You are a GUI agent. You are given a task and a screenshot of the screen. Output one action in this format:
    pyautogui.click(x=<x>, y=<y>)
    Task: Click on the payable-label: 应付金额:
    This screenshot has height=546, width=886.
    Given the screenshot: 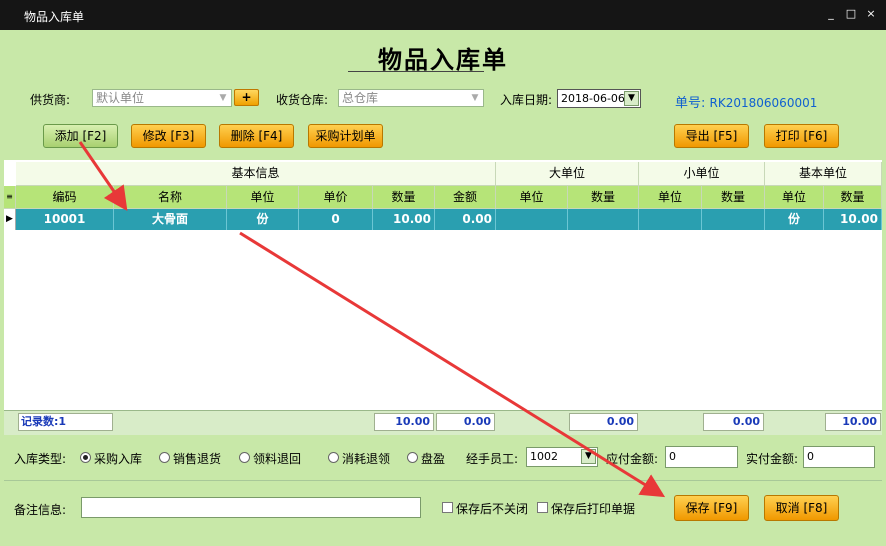 What is the action you would take?
    pyautogui.click(x=632, y=459)
    